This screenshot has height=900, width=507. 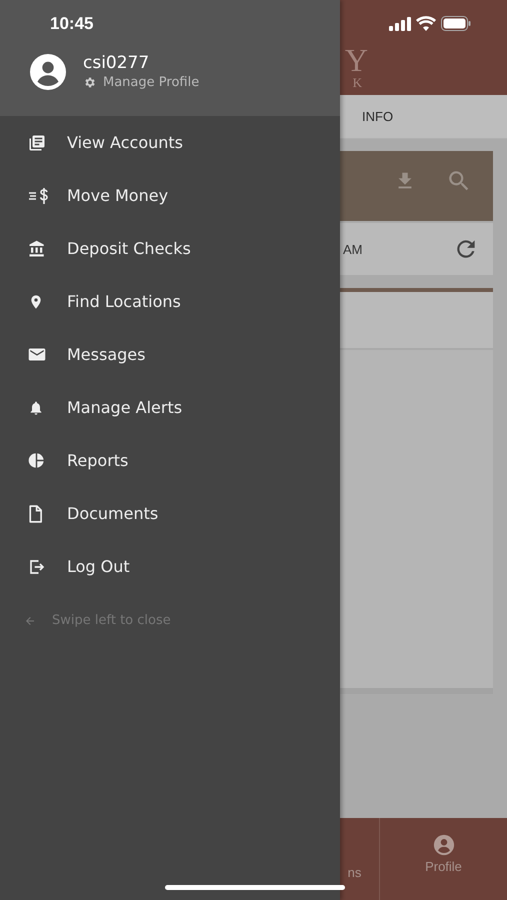 I want to click on logo-subtext: K, so click(x=357, y=82).